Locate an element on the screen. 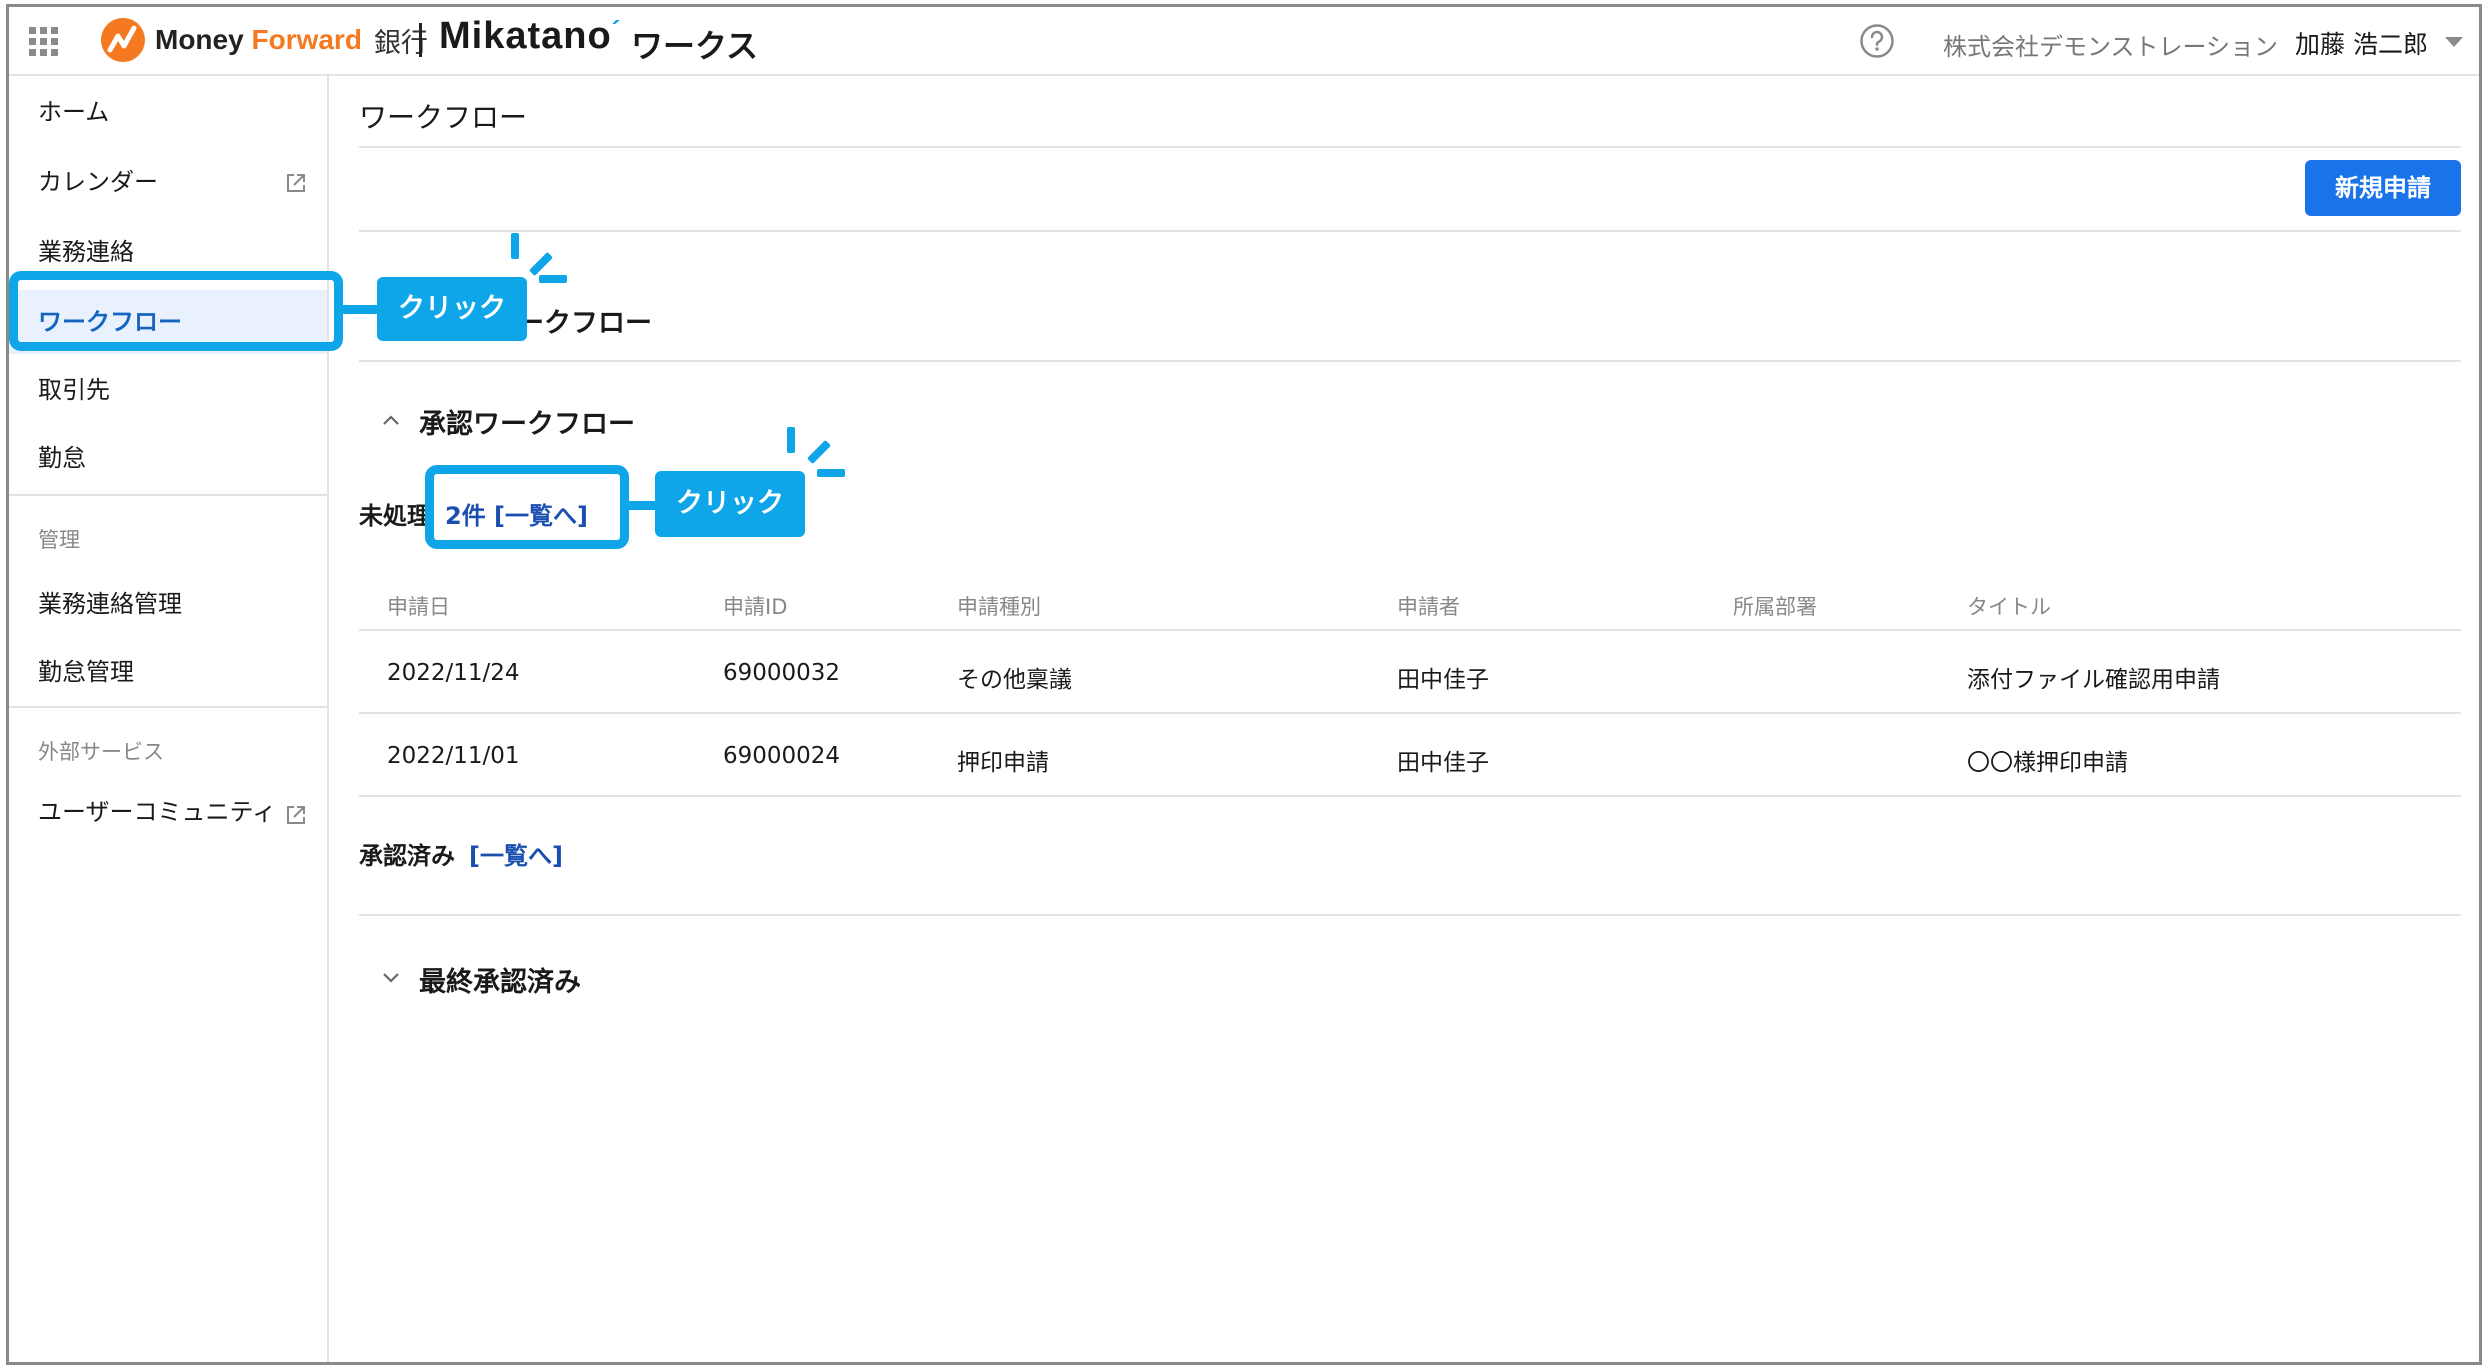  mikatano-logo: Mikatano´ is located at coordinates (530, 36).